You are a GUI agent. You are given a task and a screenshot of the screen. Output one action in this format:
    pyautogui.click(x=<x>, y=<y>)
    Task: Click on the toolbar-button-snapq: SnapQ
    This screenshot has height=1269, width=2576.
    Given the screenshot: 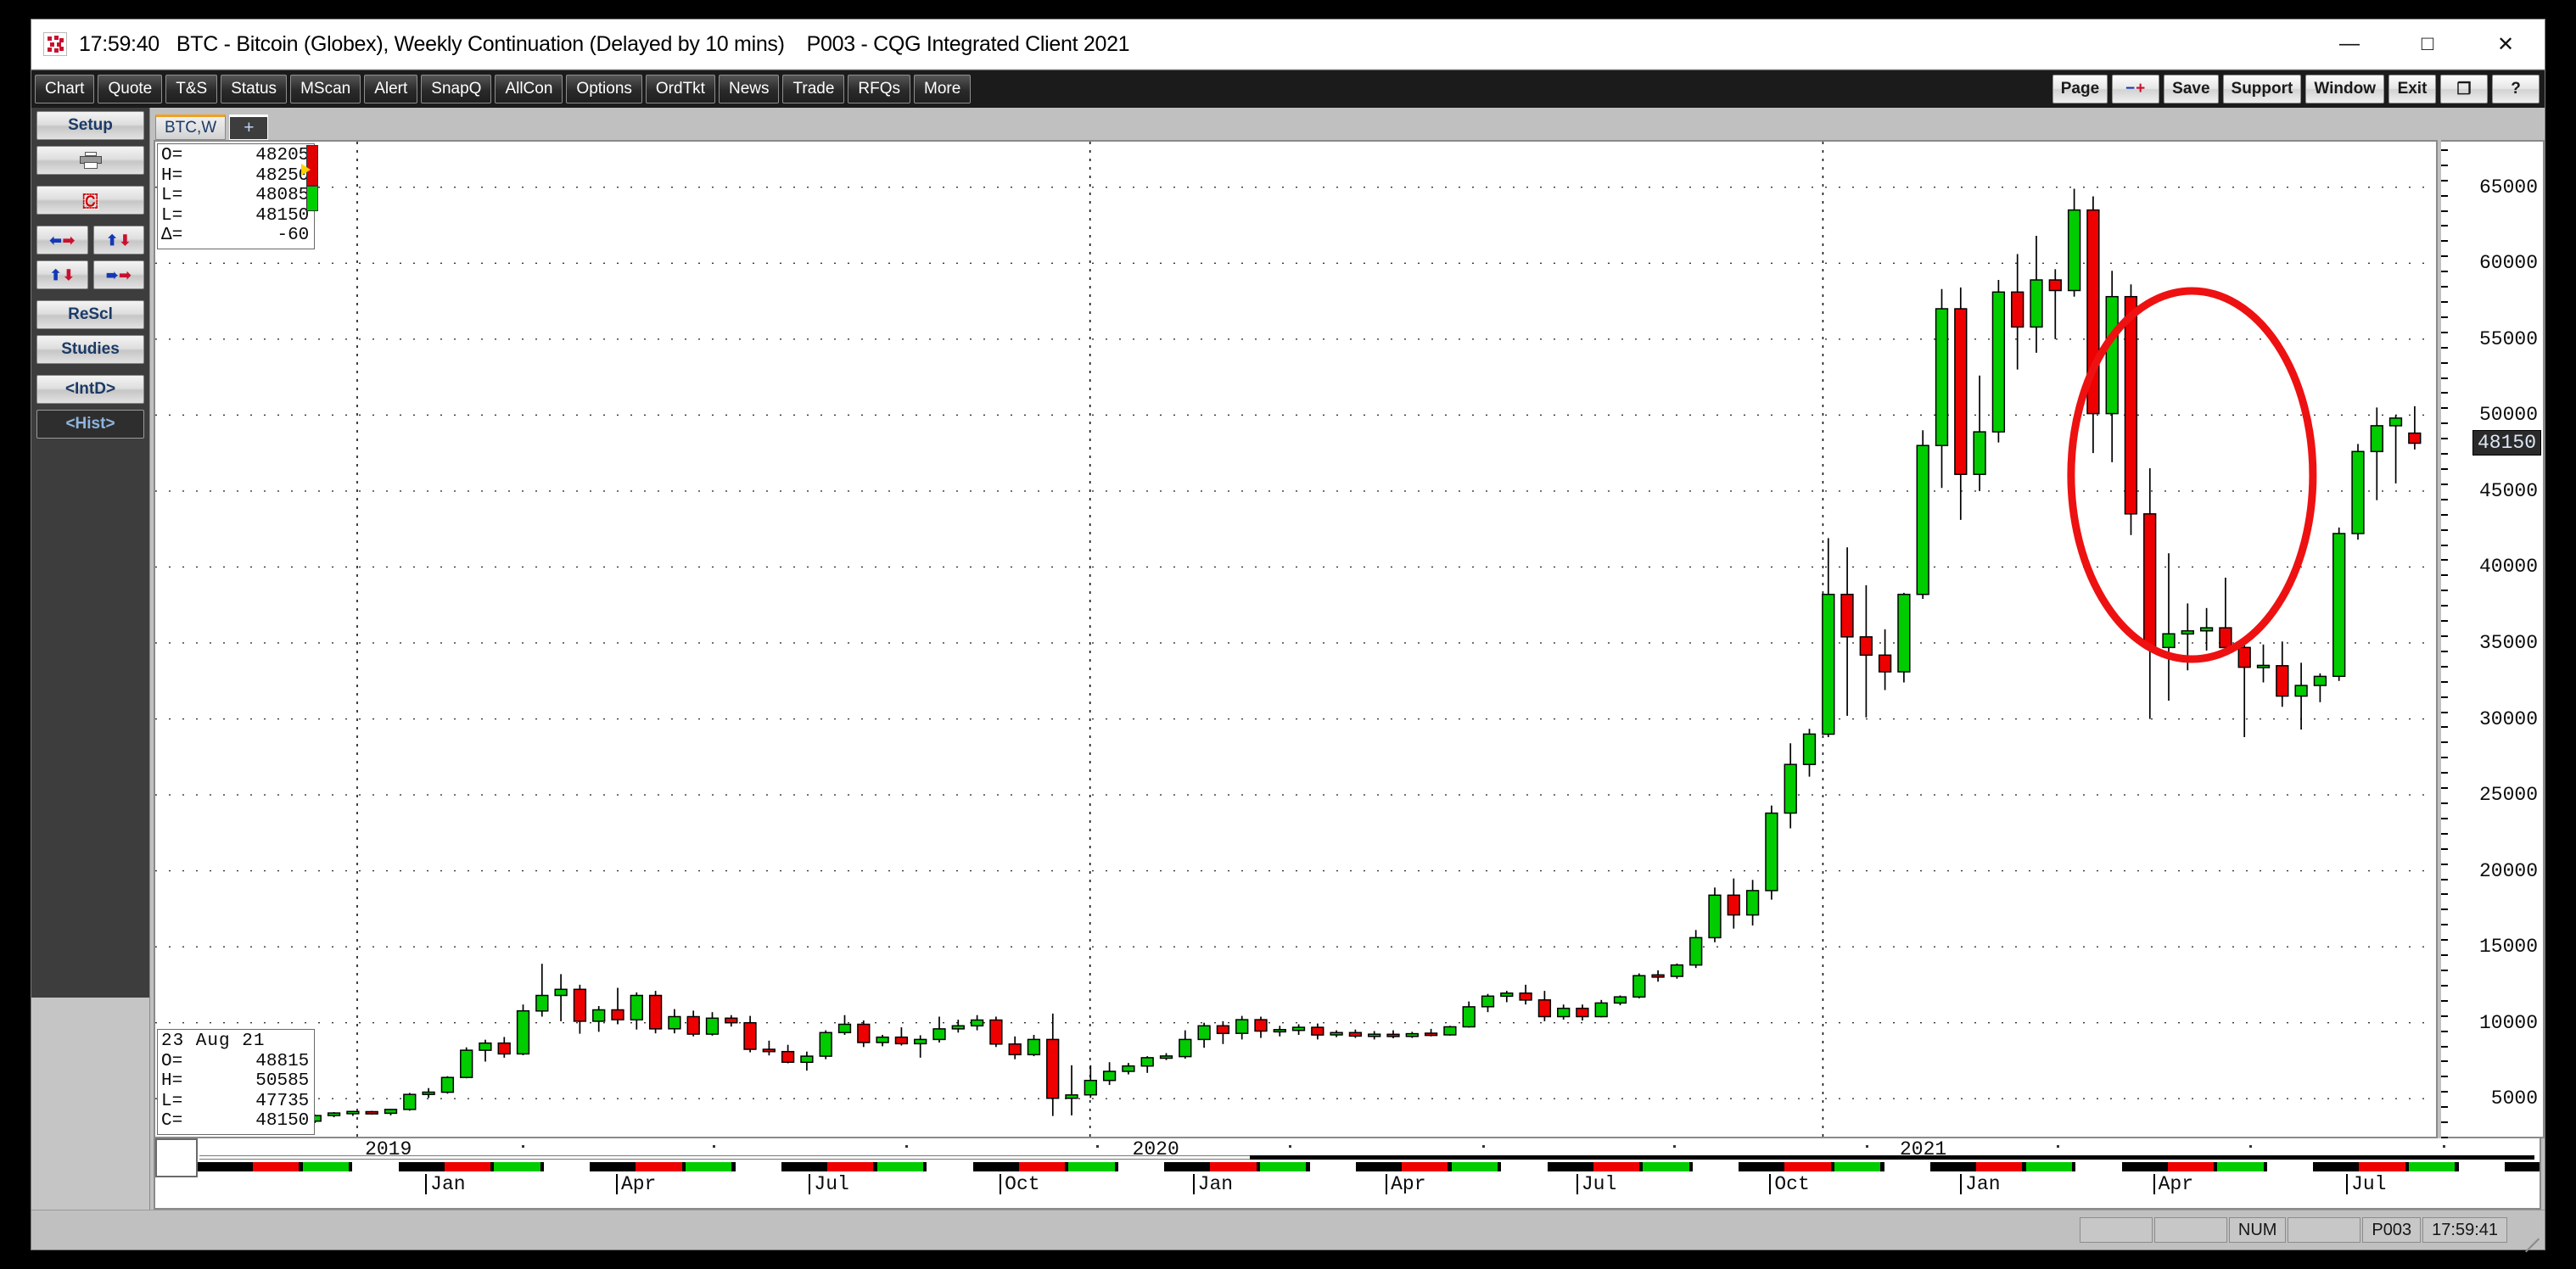 What is the action you would take?
    pyautogui.click(x=456, y=89)
    